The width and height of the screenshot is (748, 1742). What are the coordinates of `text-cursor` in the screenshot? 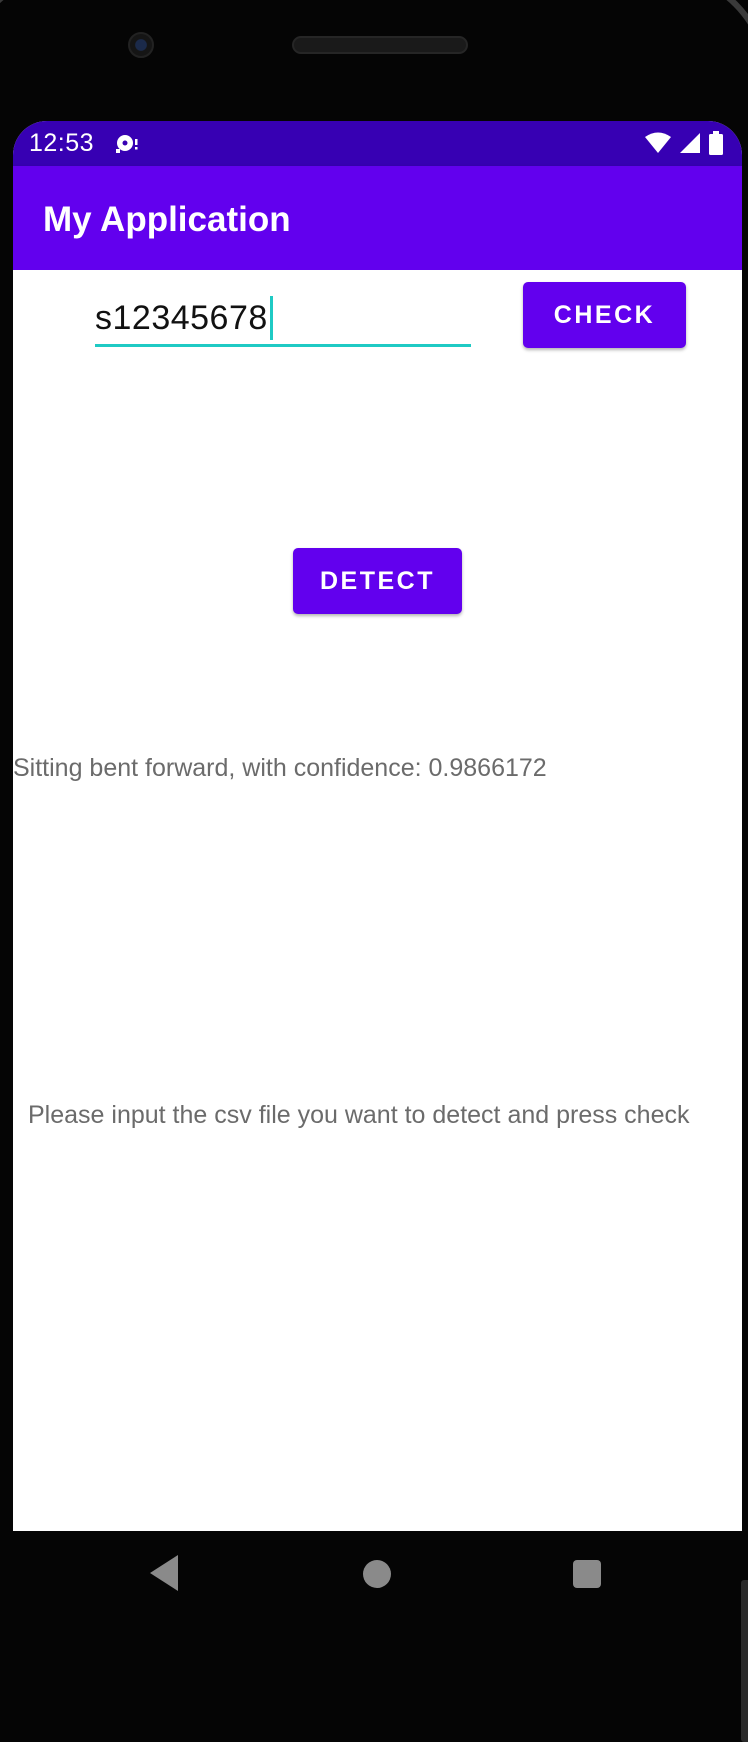 It's located at (271, 318).